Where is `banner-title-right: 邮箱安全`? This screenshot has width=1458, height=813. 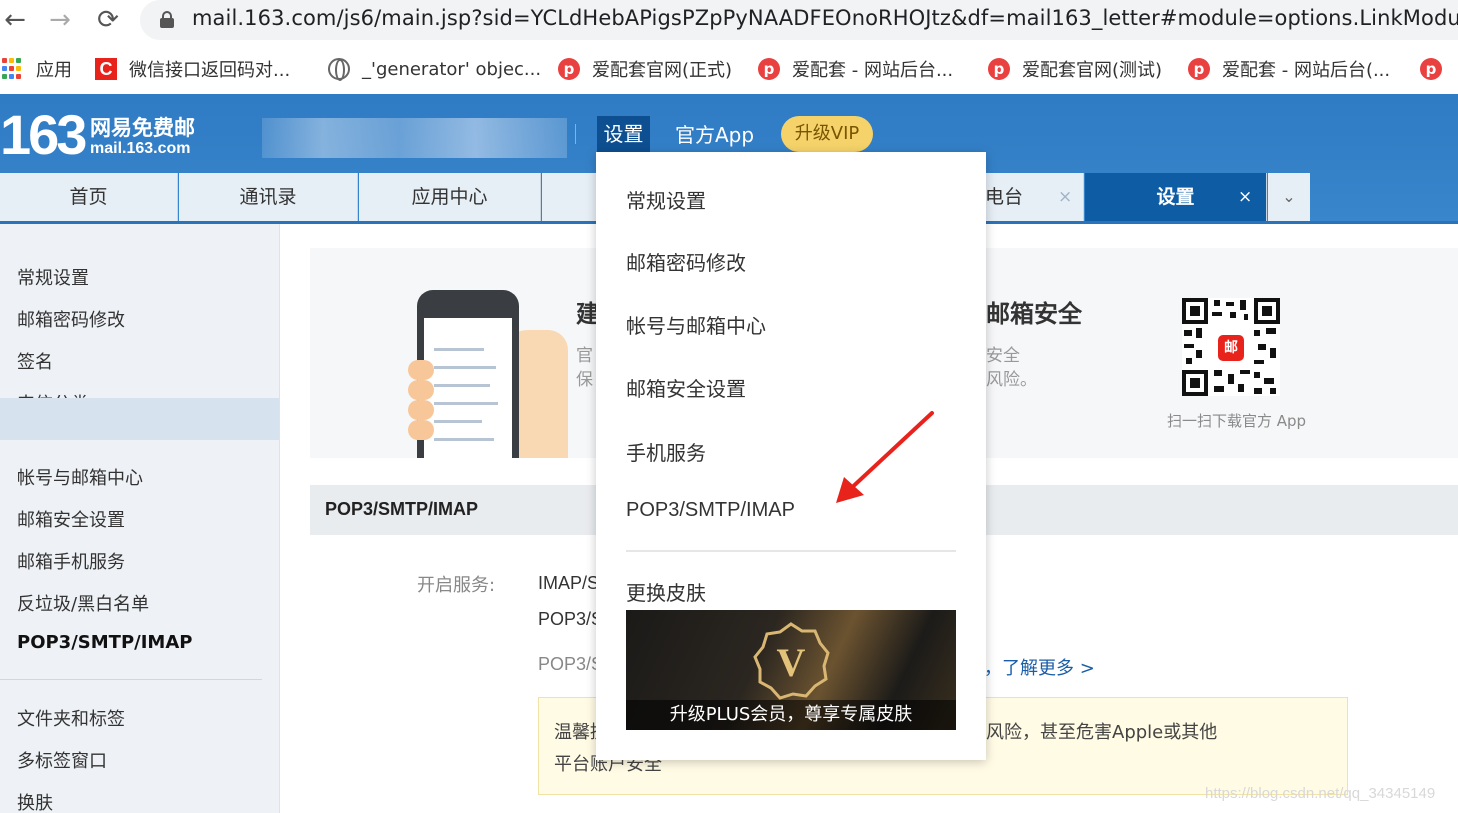
banner-title-right: 邮箱安全 is located at coordinates (1034, 314).